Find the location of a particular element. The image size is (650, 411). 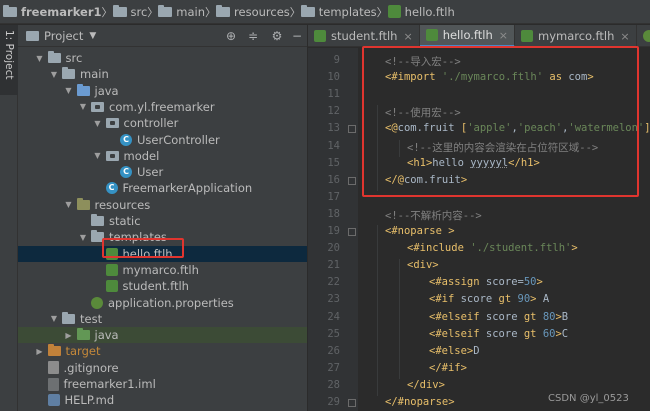

breadcrumb-item: main is located at coordinates (181, 11).